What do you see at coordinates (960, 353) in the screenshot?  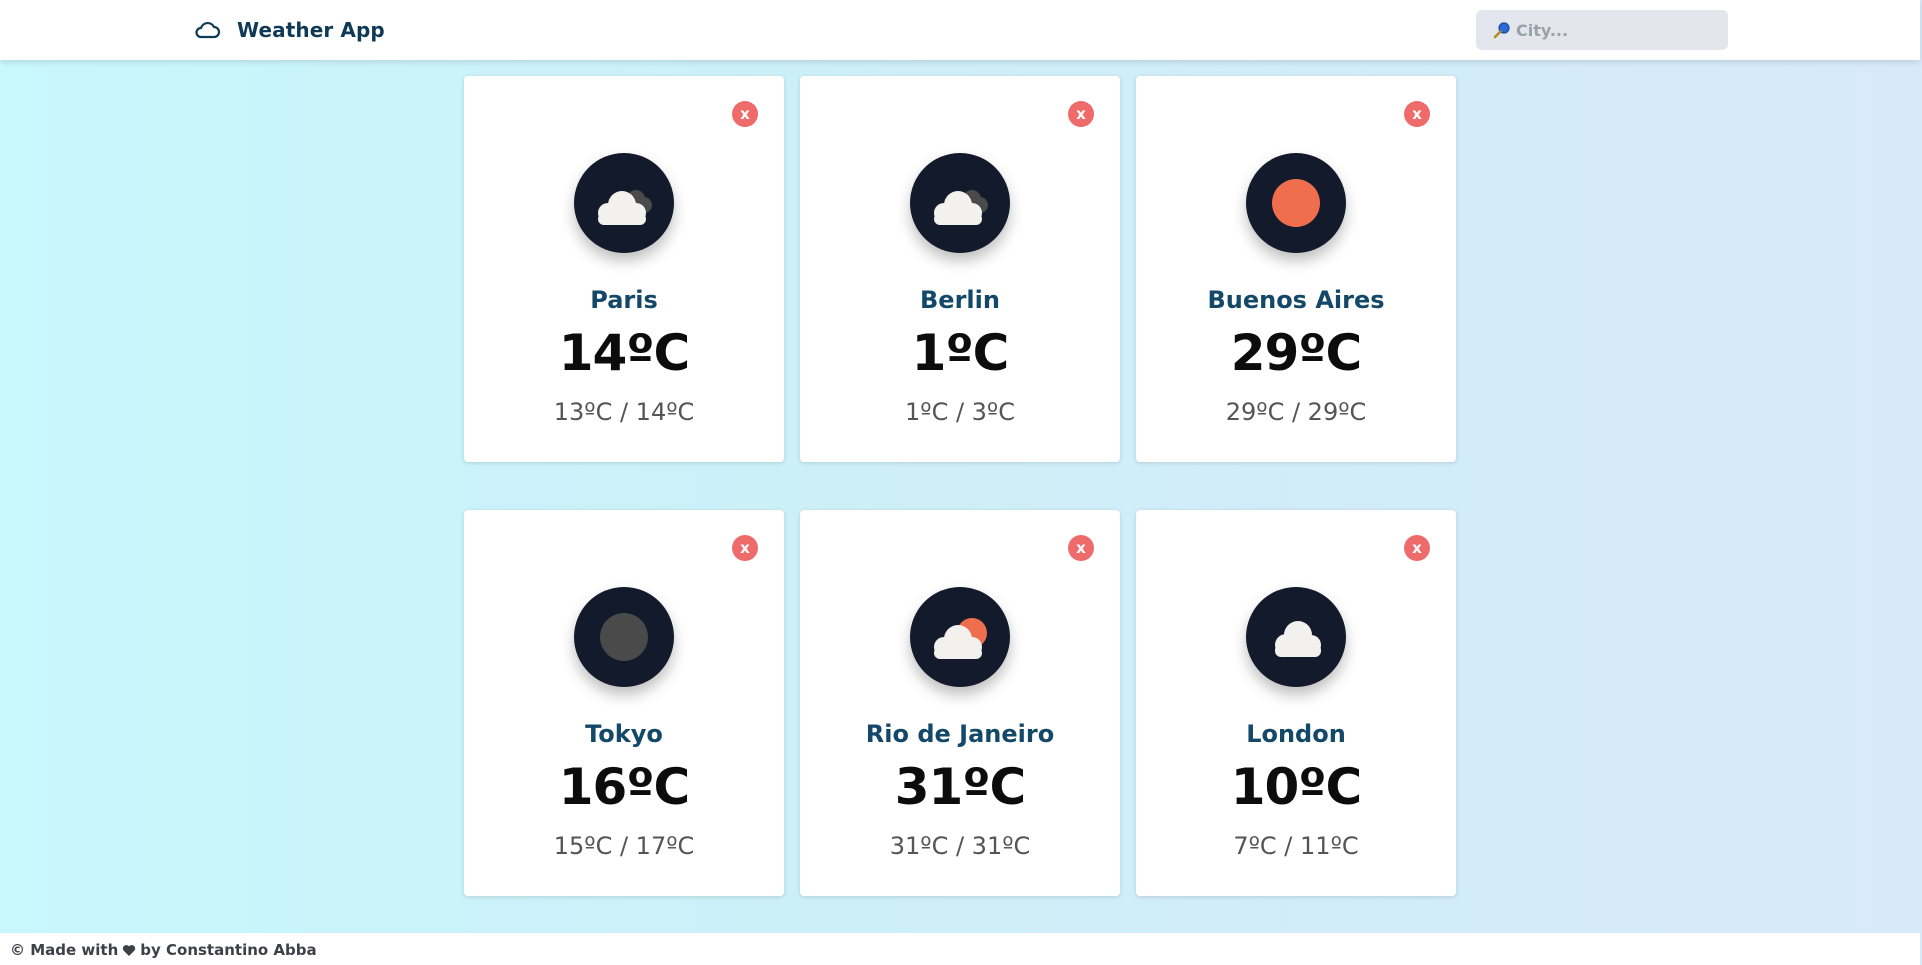 I see `current-temperature: 1ºC` at bounding box center [960, 353].